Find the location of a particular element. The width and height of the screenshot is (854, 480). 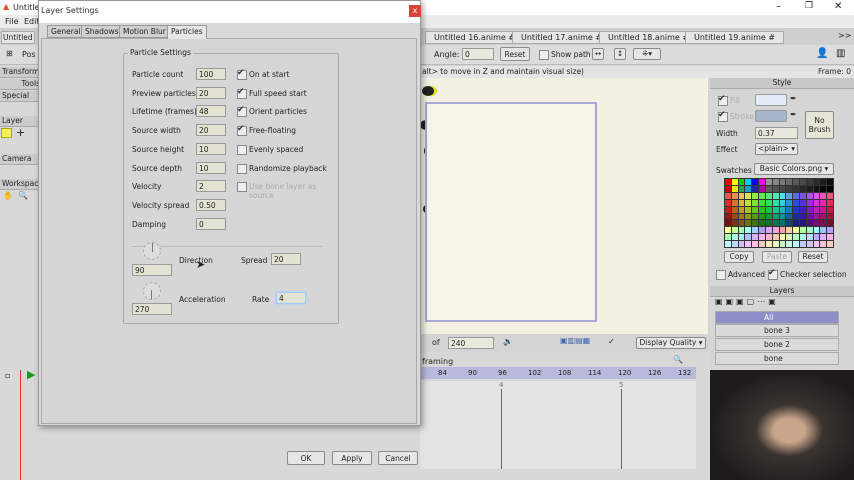

field-input: 20 is located at coordinates (211, 130).